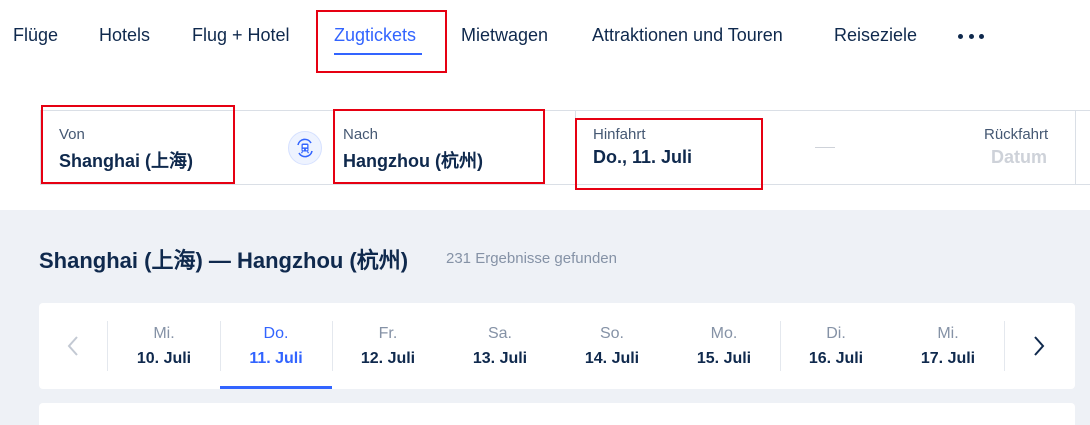  Describe the element at coordinates (276, 358) in the screenshot. I see `date-label: 11. Juli` at that location.